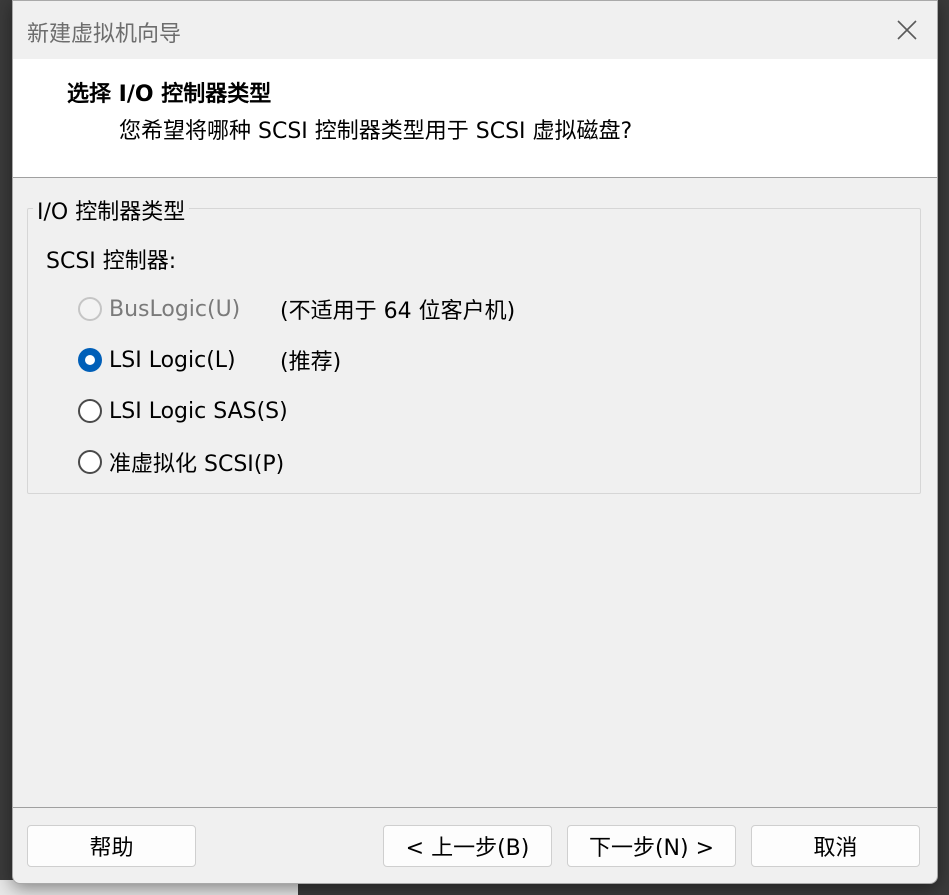 The image size is (949, 895). I want to click on radio-label: 准虚拟化 SCSI(P), so click(197, 464).